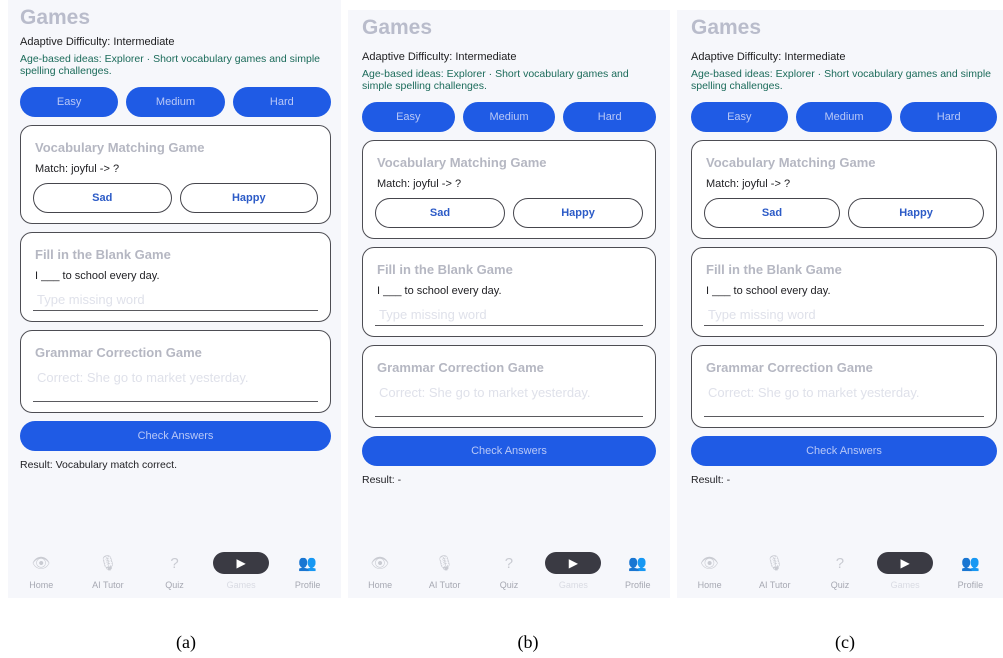 This screenshot has width=1003, height=658. Describe the element at coordinates (445, 269) in the screenshot. I see `fill-blank-card-title: Fill in the Blank Game` at that location.